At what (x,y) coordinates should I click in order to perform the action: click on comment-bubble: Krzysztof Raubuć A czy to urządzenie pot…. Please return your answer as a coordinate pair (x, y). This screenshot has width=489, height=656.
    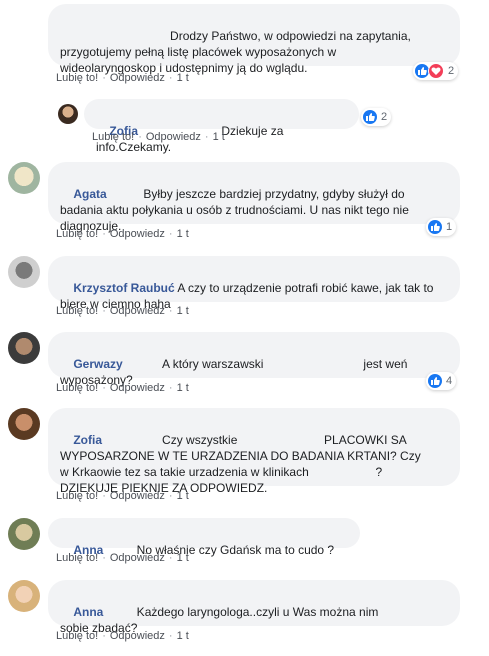
    Looking at the image, I should click on (254, 283).